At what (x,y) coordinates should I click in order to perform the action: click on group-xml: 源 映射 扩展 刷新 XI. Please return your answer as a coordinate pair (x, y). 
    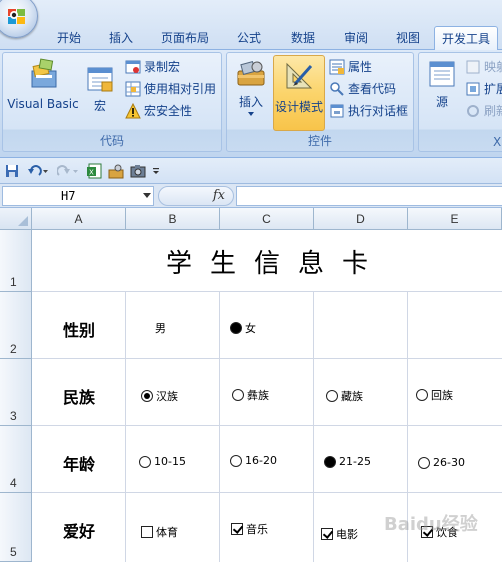
    Looking at the image, I should click on (460, 102).